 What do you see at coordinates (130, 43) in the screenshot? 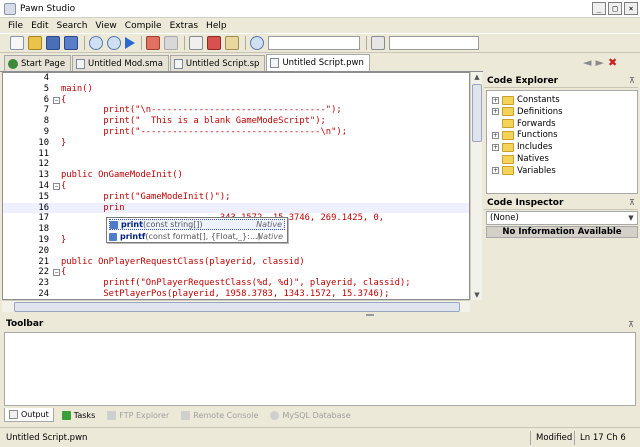
I see `compile-run-icon` at bounding box center [130, 43].